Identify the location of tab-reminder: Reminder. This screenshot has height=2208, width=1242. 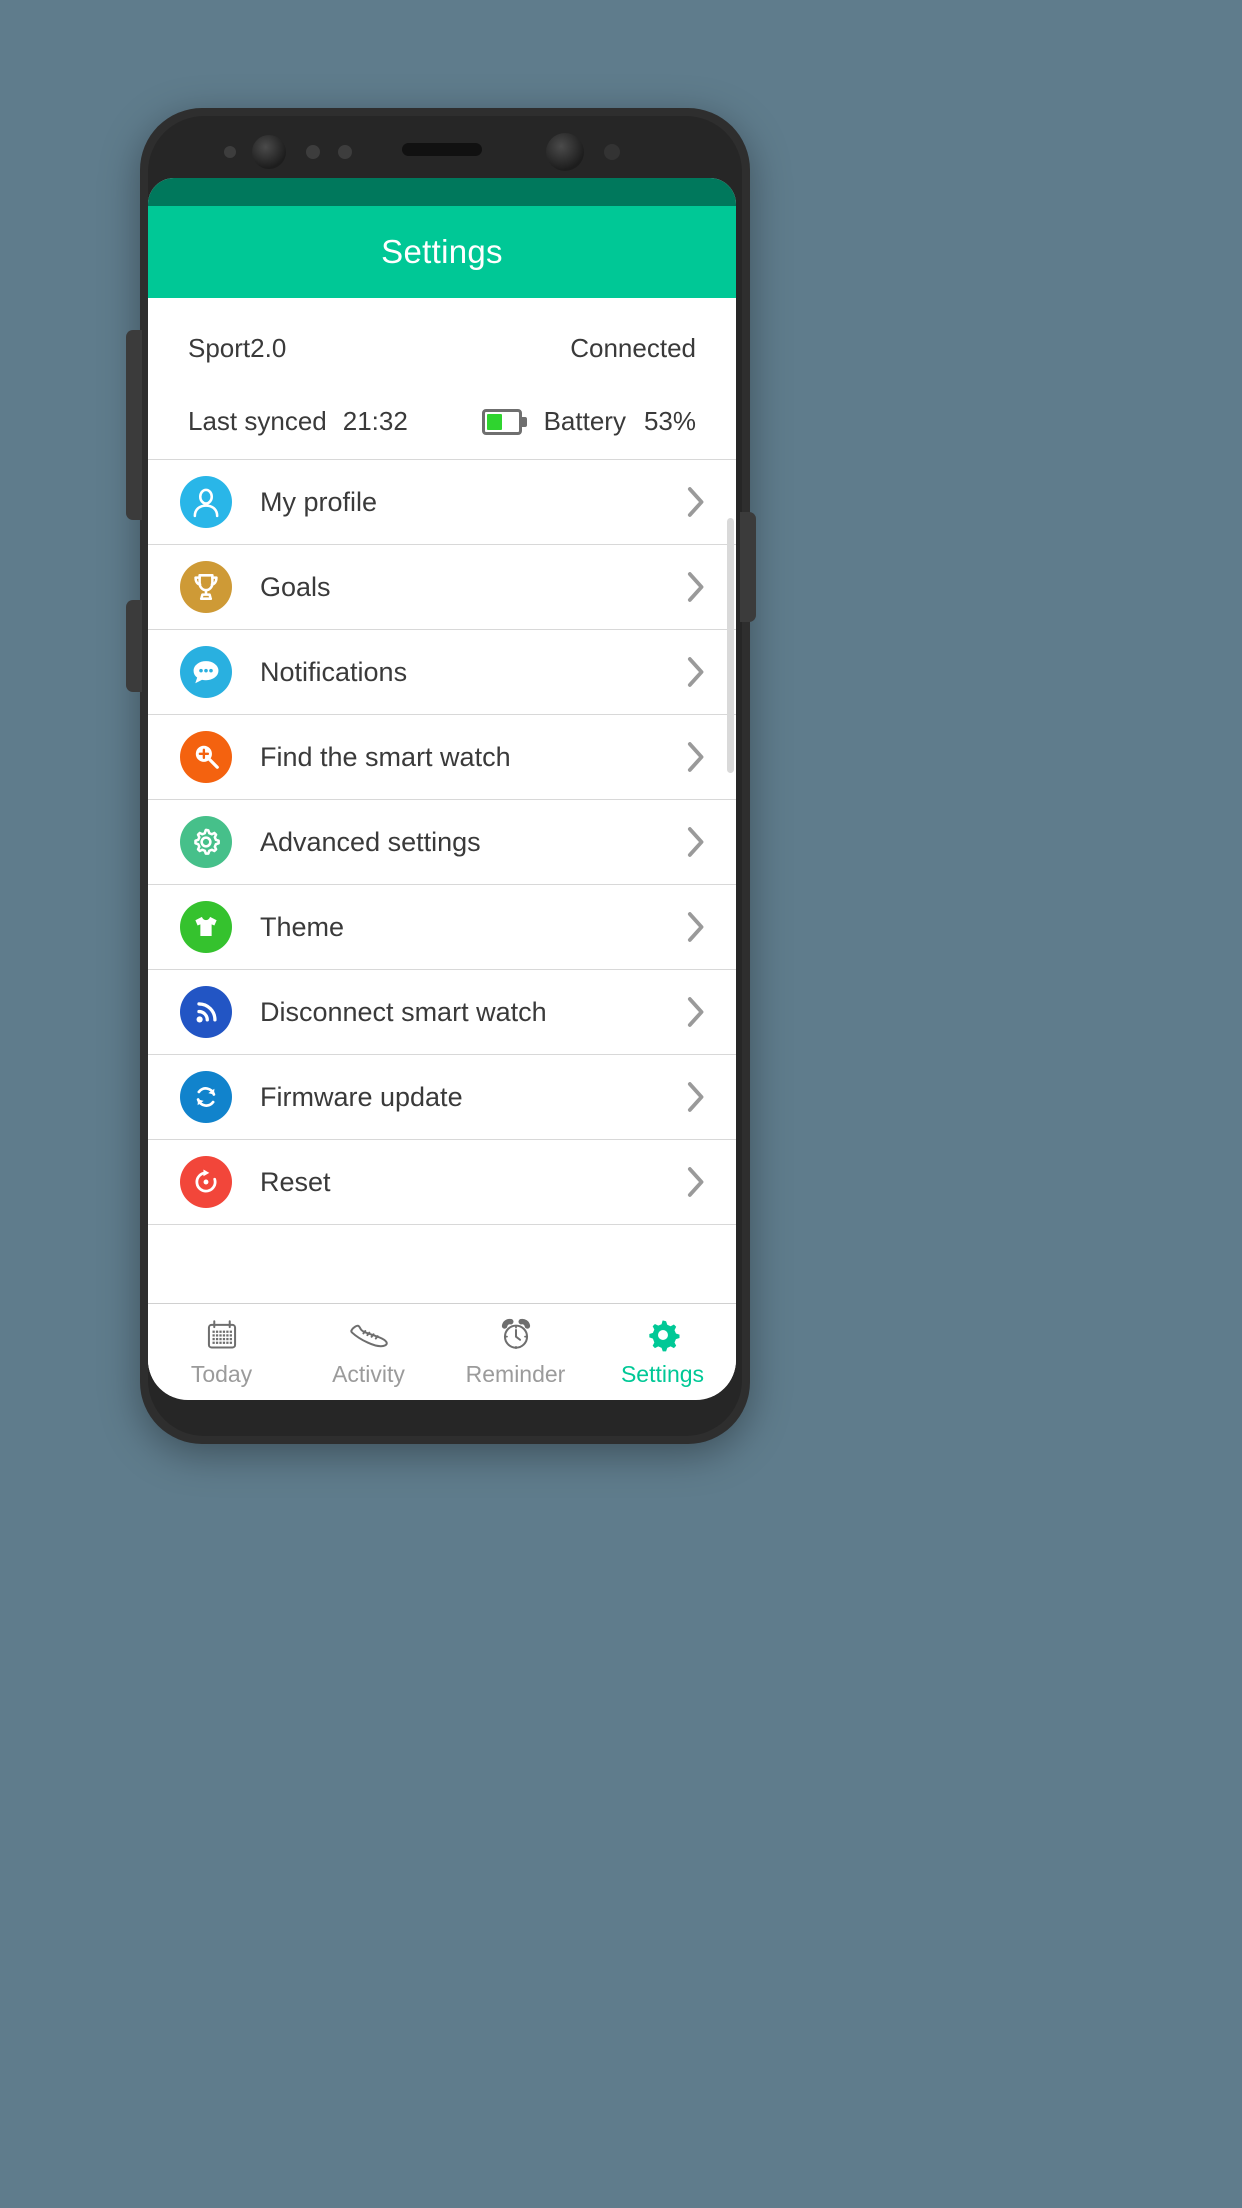
(515, 1350).